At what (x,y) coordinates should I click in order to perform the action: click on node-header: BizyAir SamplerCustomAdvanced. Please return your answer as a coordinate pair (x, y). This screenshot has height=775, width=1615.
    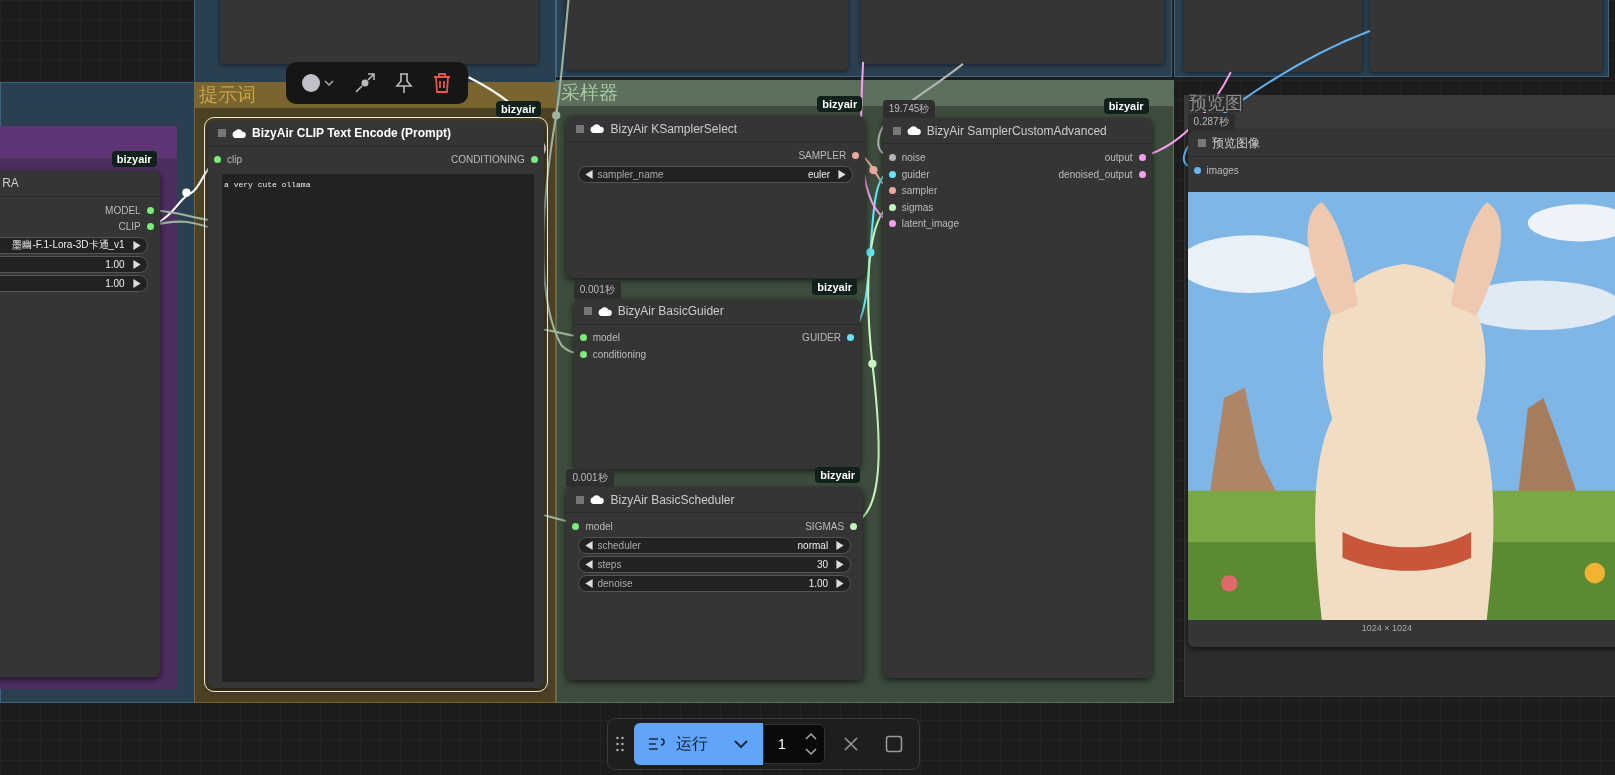
    Looking at the image, I should click on (1017, 131).